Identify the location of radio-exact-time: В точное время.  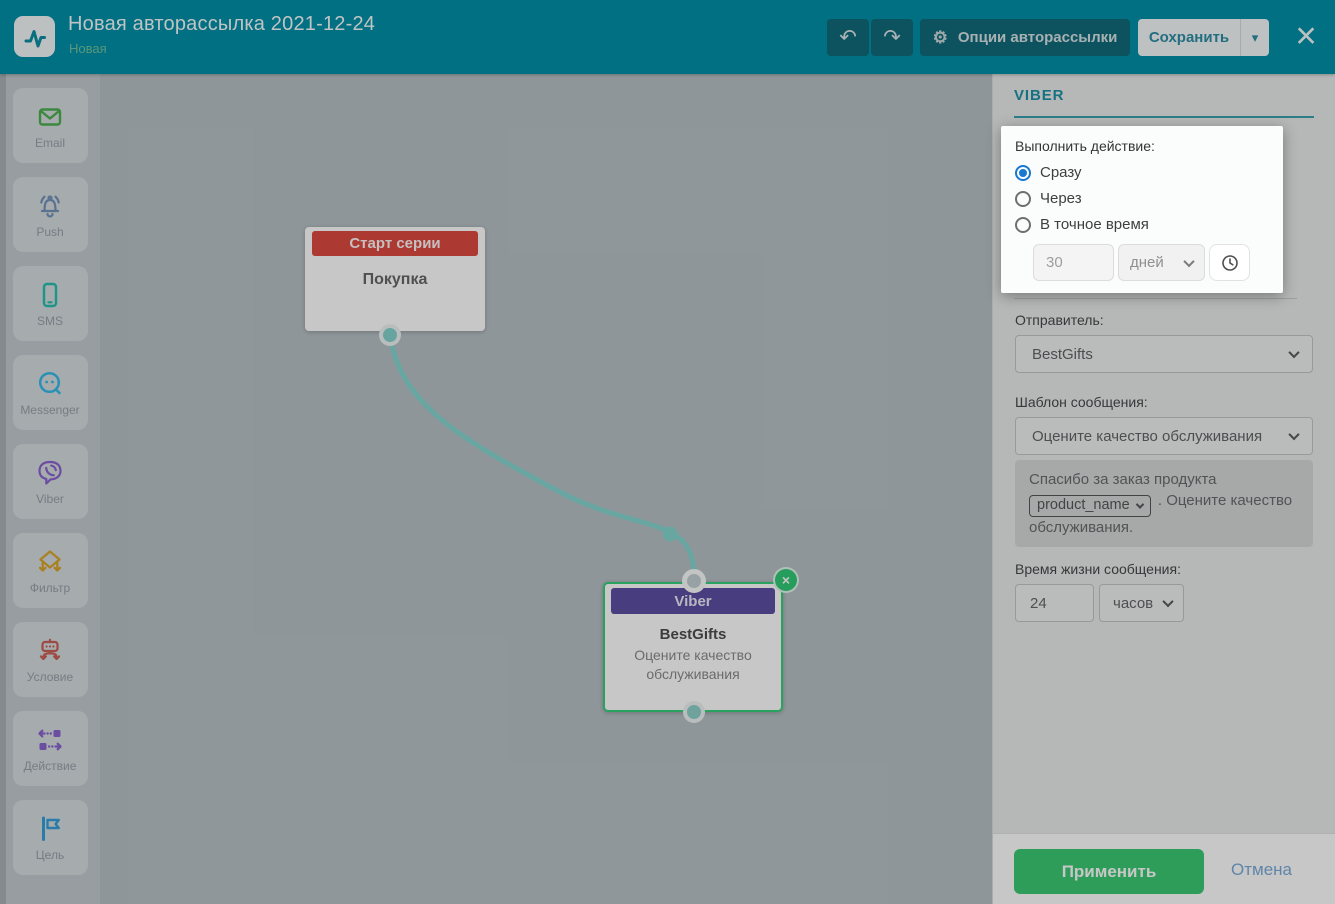
(1142, 224).